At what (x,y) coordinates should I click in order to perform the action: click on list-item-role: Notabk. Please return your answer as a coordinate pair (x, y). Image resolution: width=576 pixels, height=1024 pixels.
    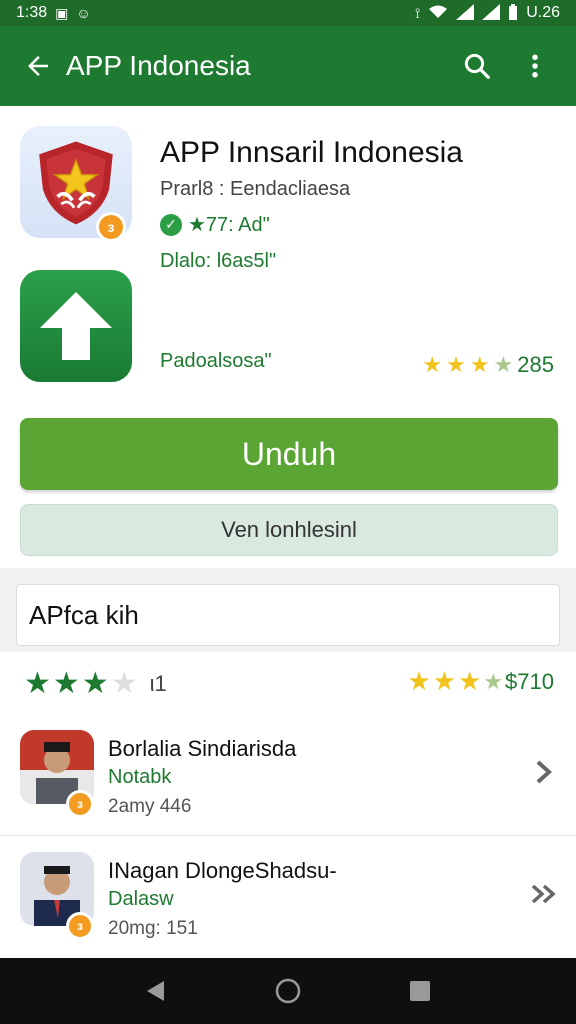
    Looking at the image, I should click on (140, 777).